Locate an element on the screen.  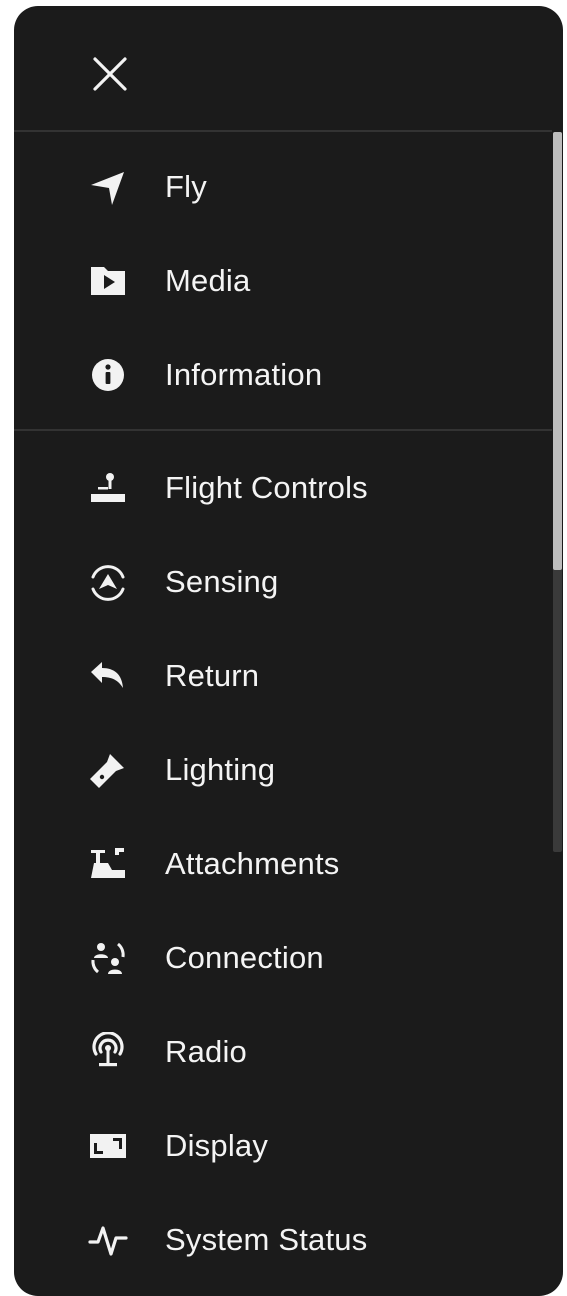
menu-item-display: Display is located at coordinates (283, 1146).